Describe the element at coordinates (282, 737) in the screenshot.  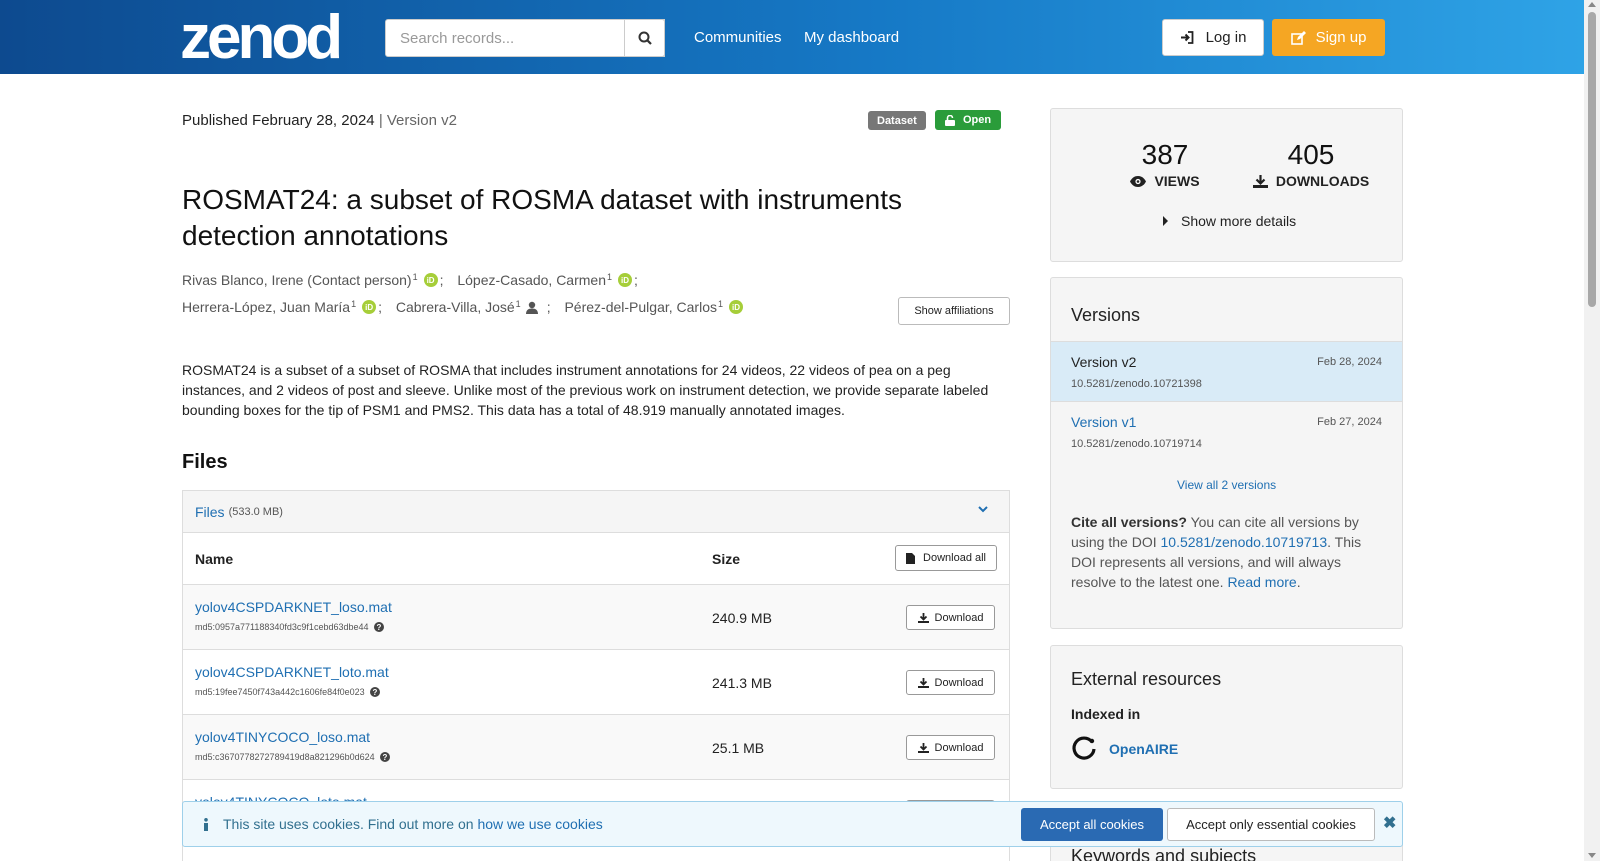
I see `file-name-link: yolov4TINYCOCO_loso.mat` at that location.